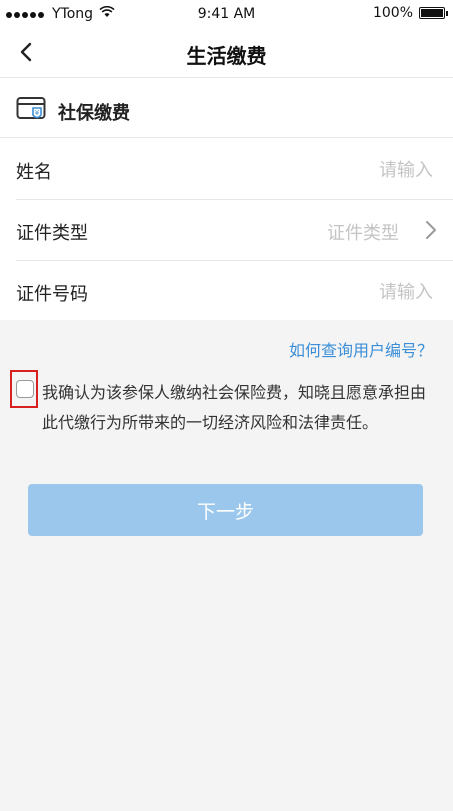 The width and height of the screenshot is (453, 811). I want to click on id-number-row: 证件号码, so click(226, 291).